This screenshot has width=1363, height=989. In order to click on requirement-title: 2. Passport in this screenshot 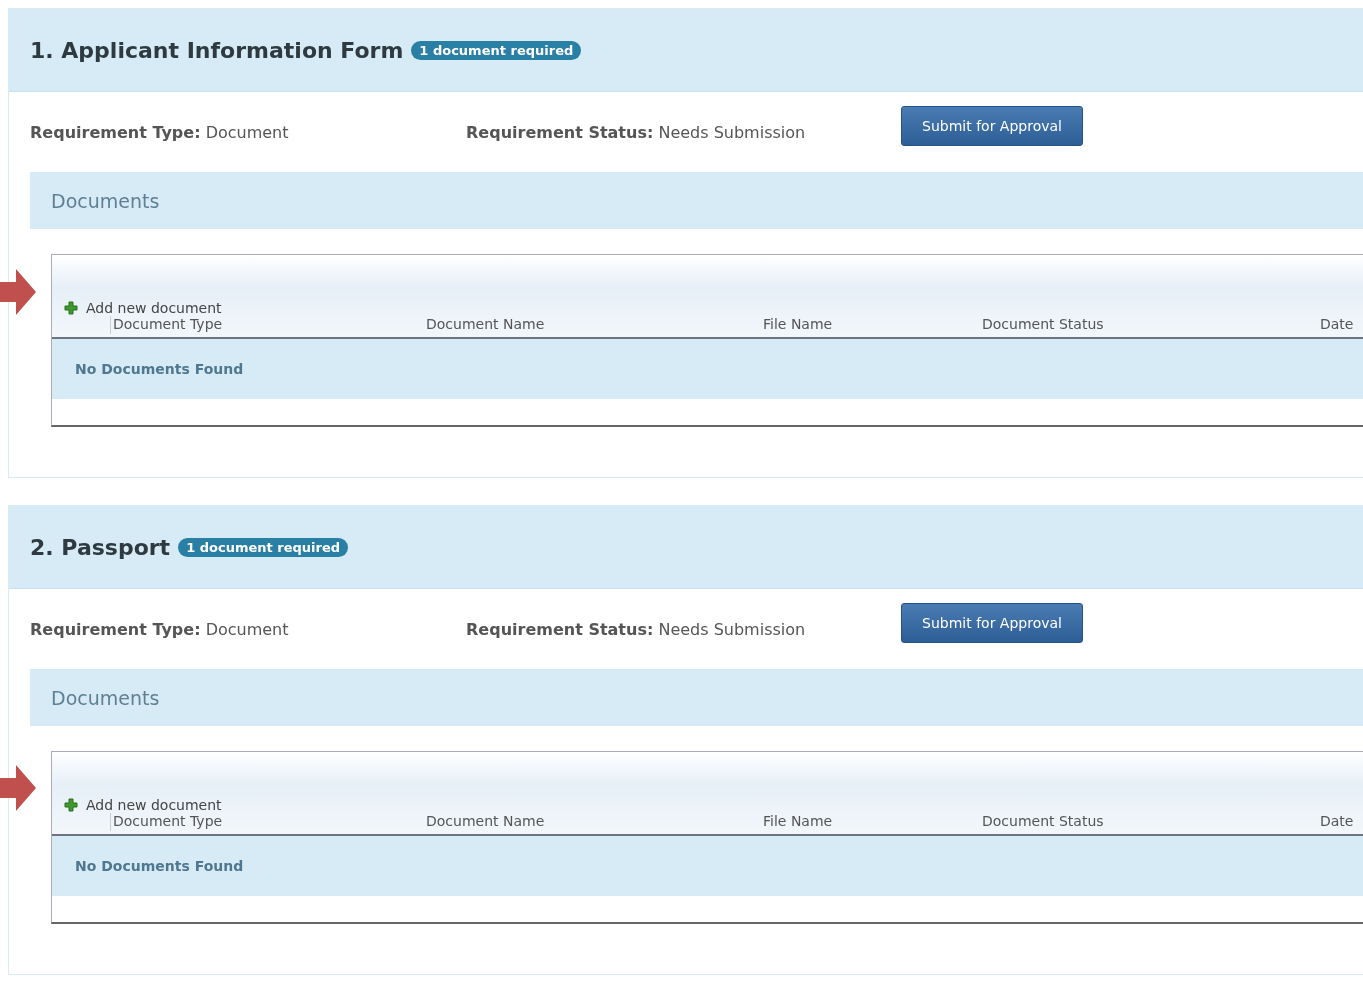, I will do `click(100, 547)`.